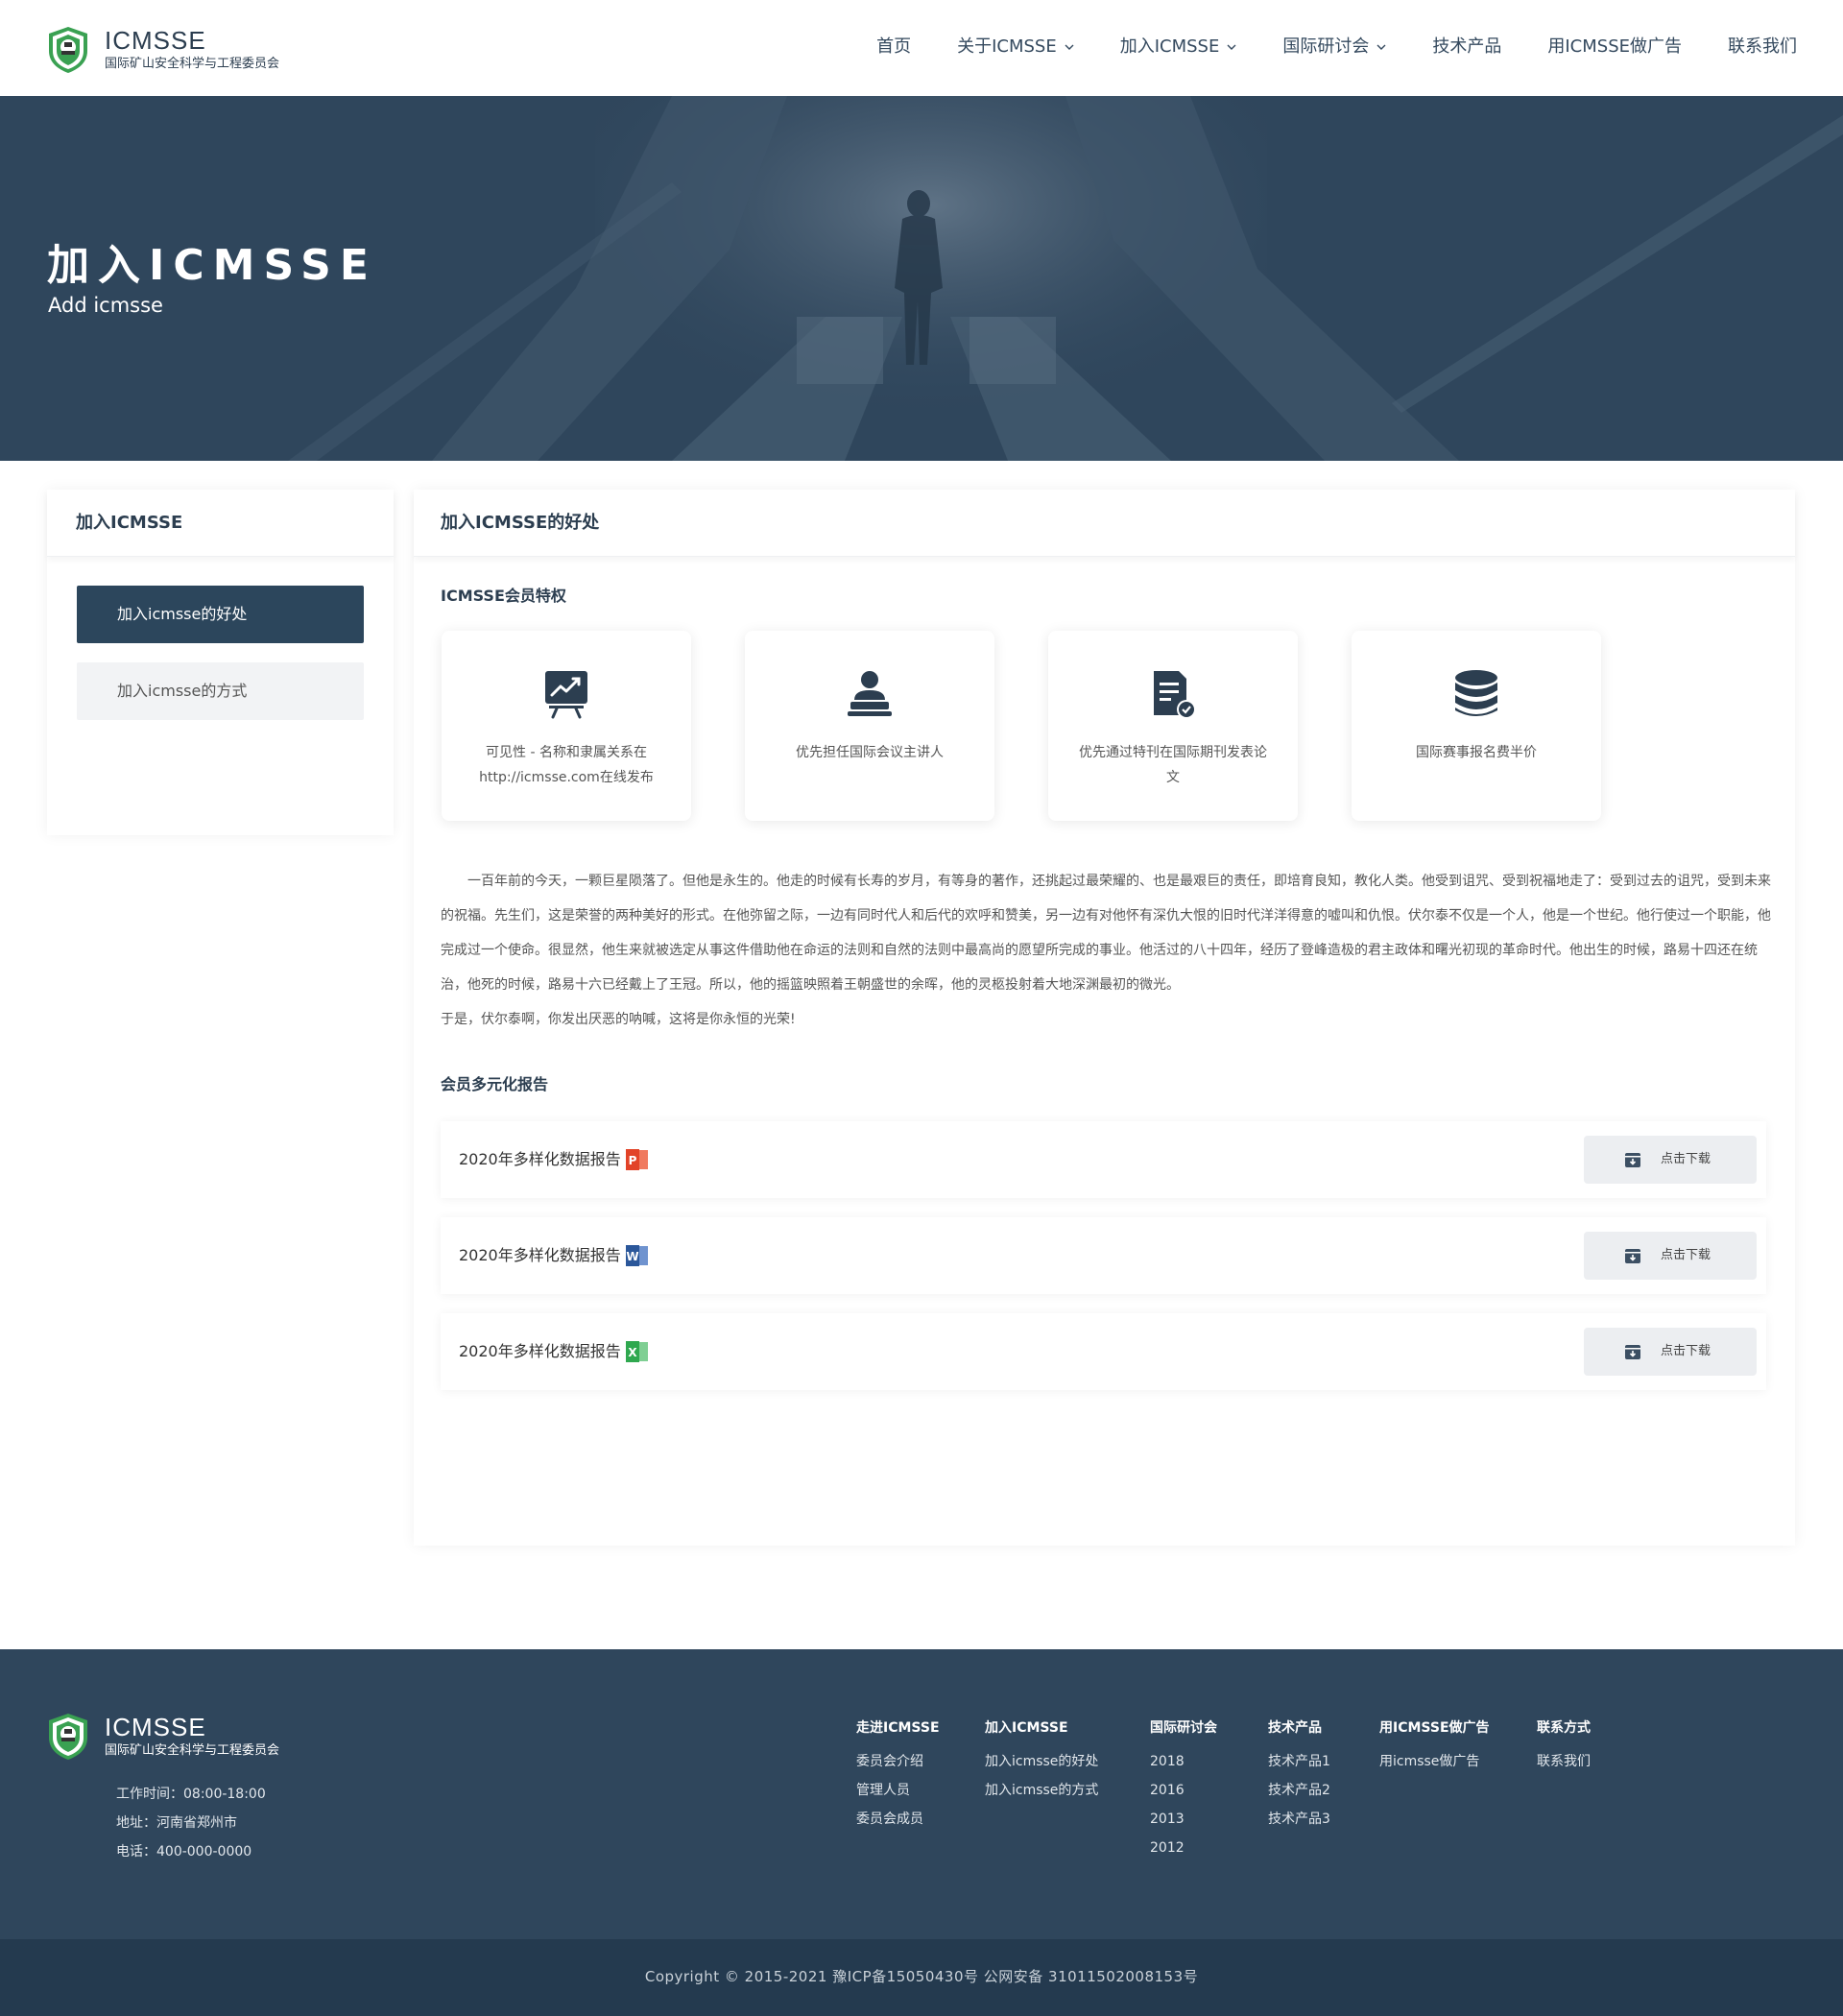 The image size is (1843, 2016). I want to click on nav-symposium: 国际研讨会, so click(1334, 47).